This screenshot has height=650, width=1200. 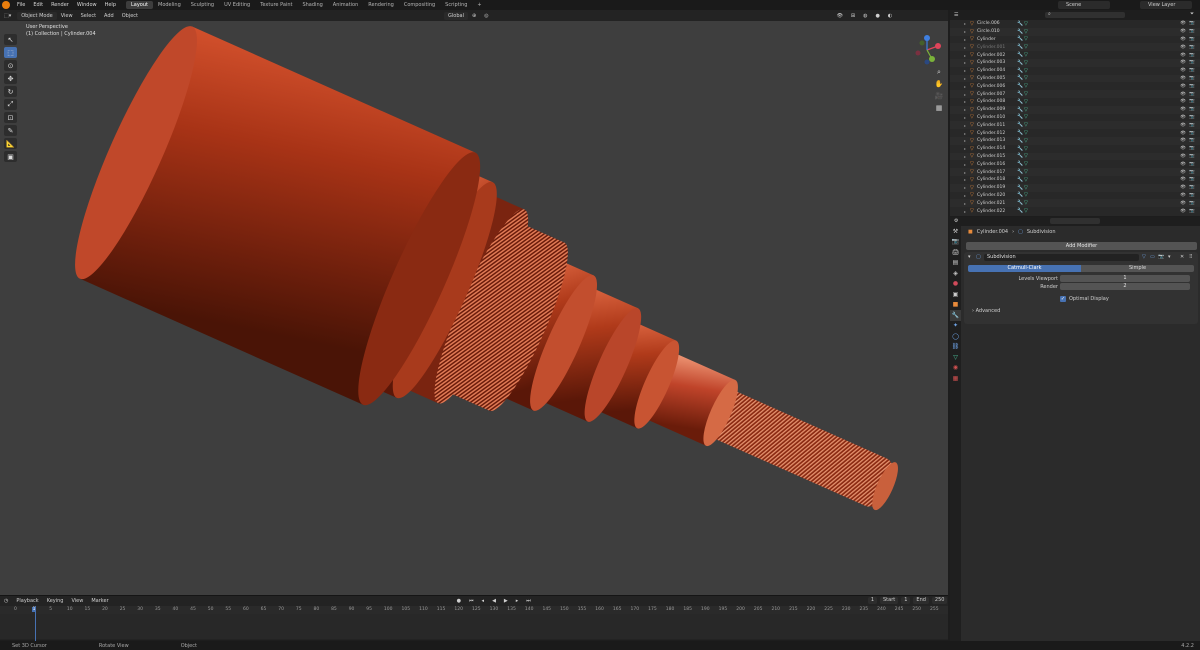 I want to click on drag-handle-icon: ⠿, so click(x=1191, y=257).